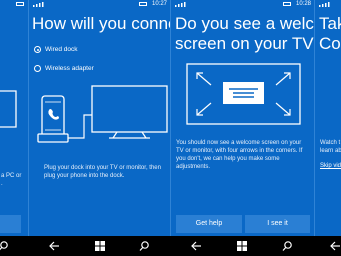 The width and height of the screenshot is (341, 256). Describe the element at coordinates (244, 43) in the screenshot. I see `page-title-line2: screen on your TV?` at that location.